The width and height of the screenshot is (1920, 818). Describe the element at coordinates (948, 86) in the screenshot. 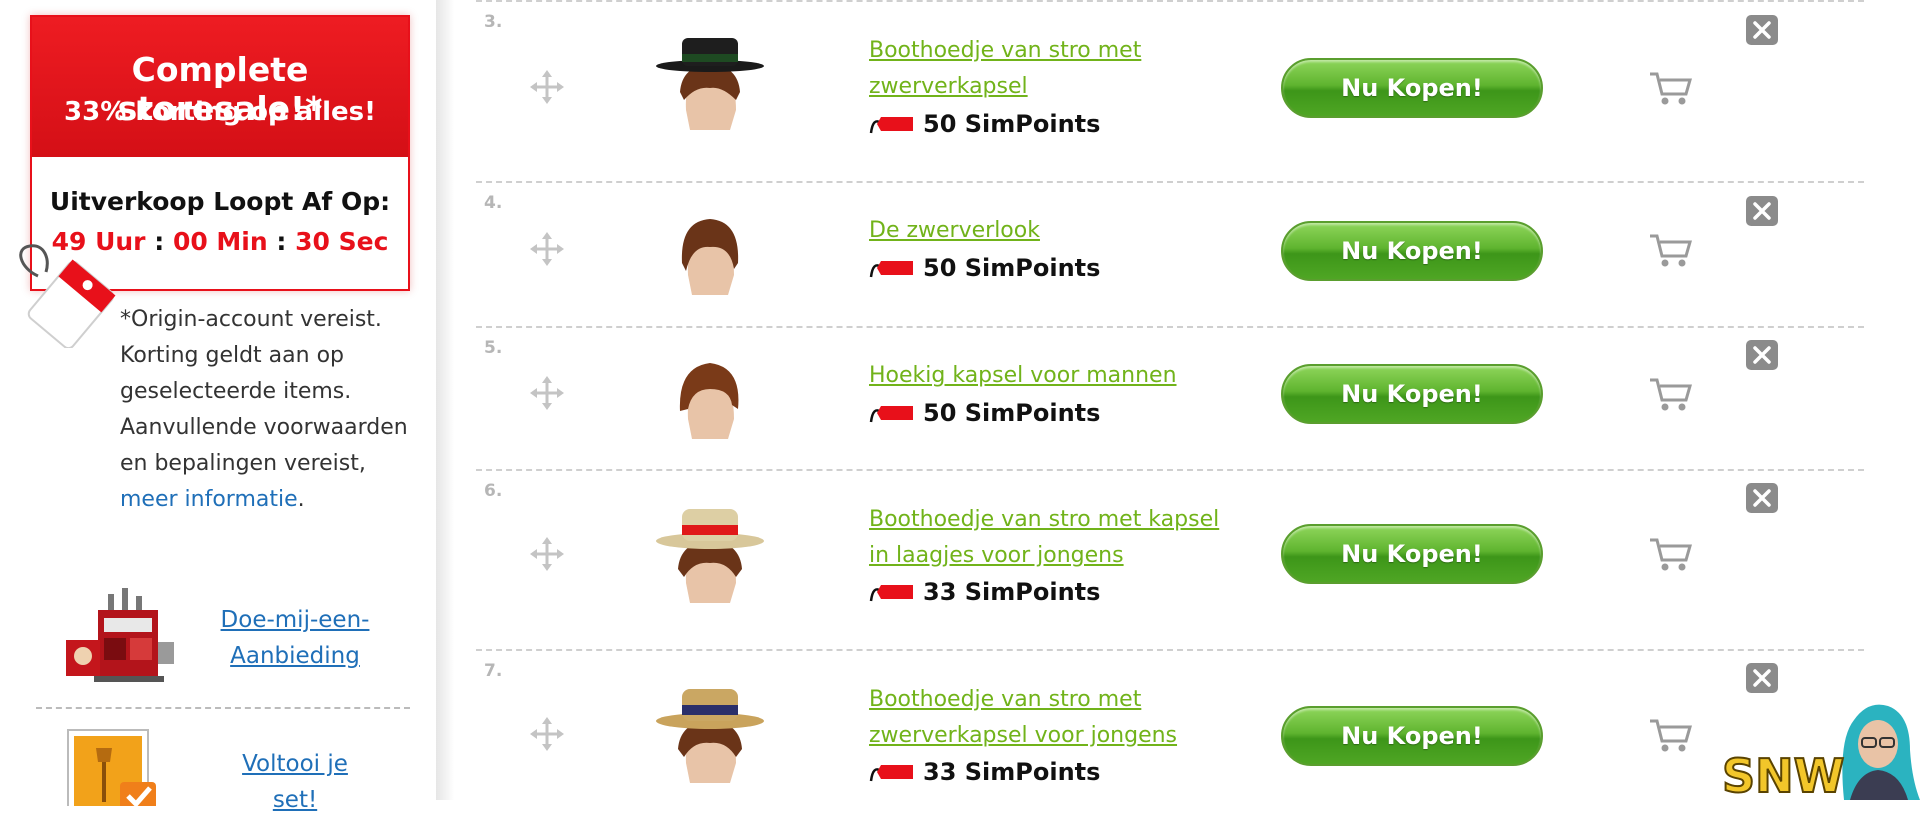

I see `item-name-line: zwerverkapsel` at that location.